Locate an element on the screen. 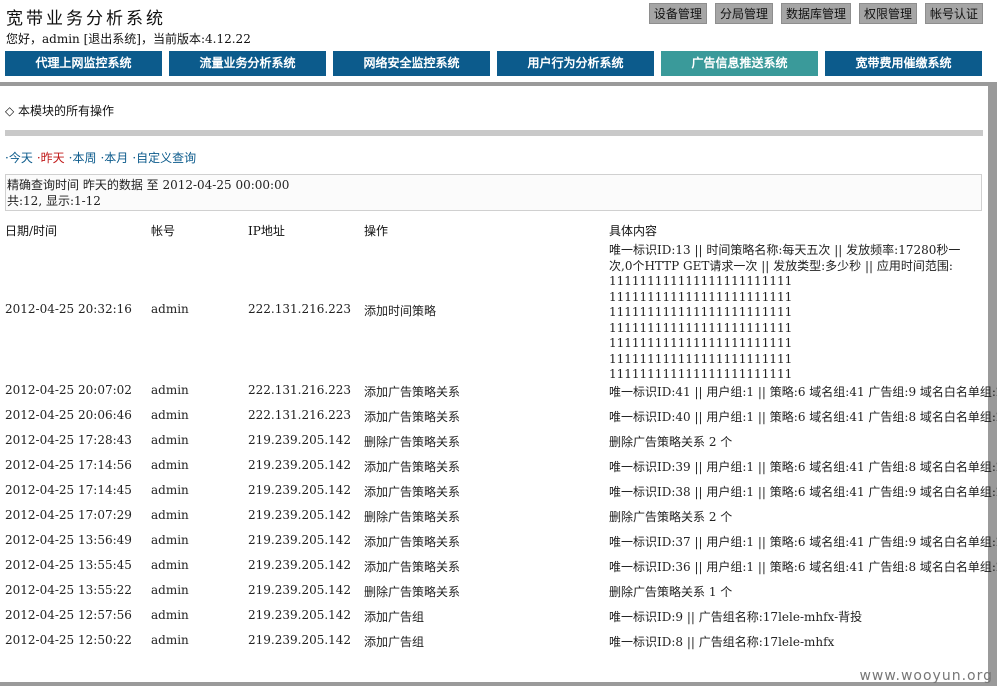 This screenshot has width=997, height=686. filter-this-month: ·本月 is located at coordinates (114, 158).